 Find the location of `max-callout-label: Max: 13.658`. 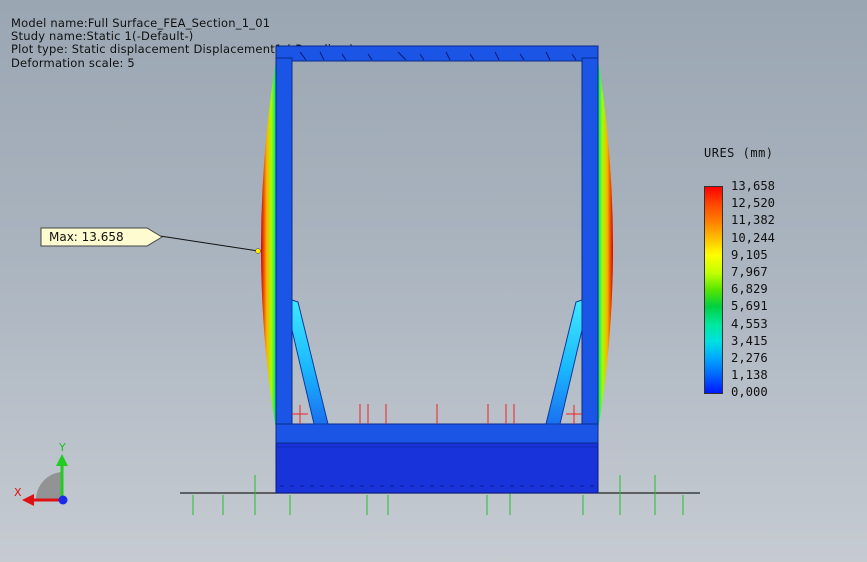

max-callout-label: Max: 13.658 is located at coordinates (86, 237).